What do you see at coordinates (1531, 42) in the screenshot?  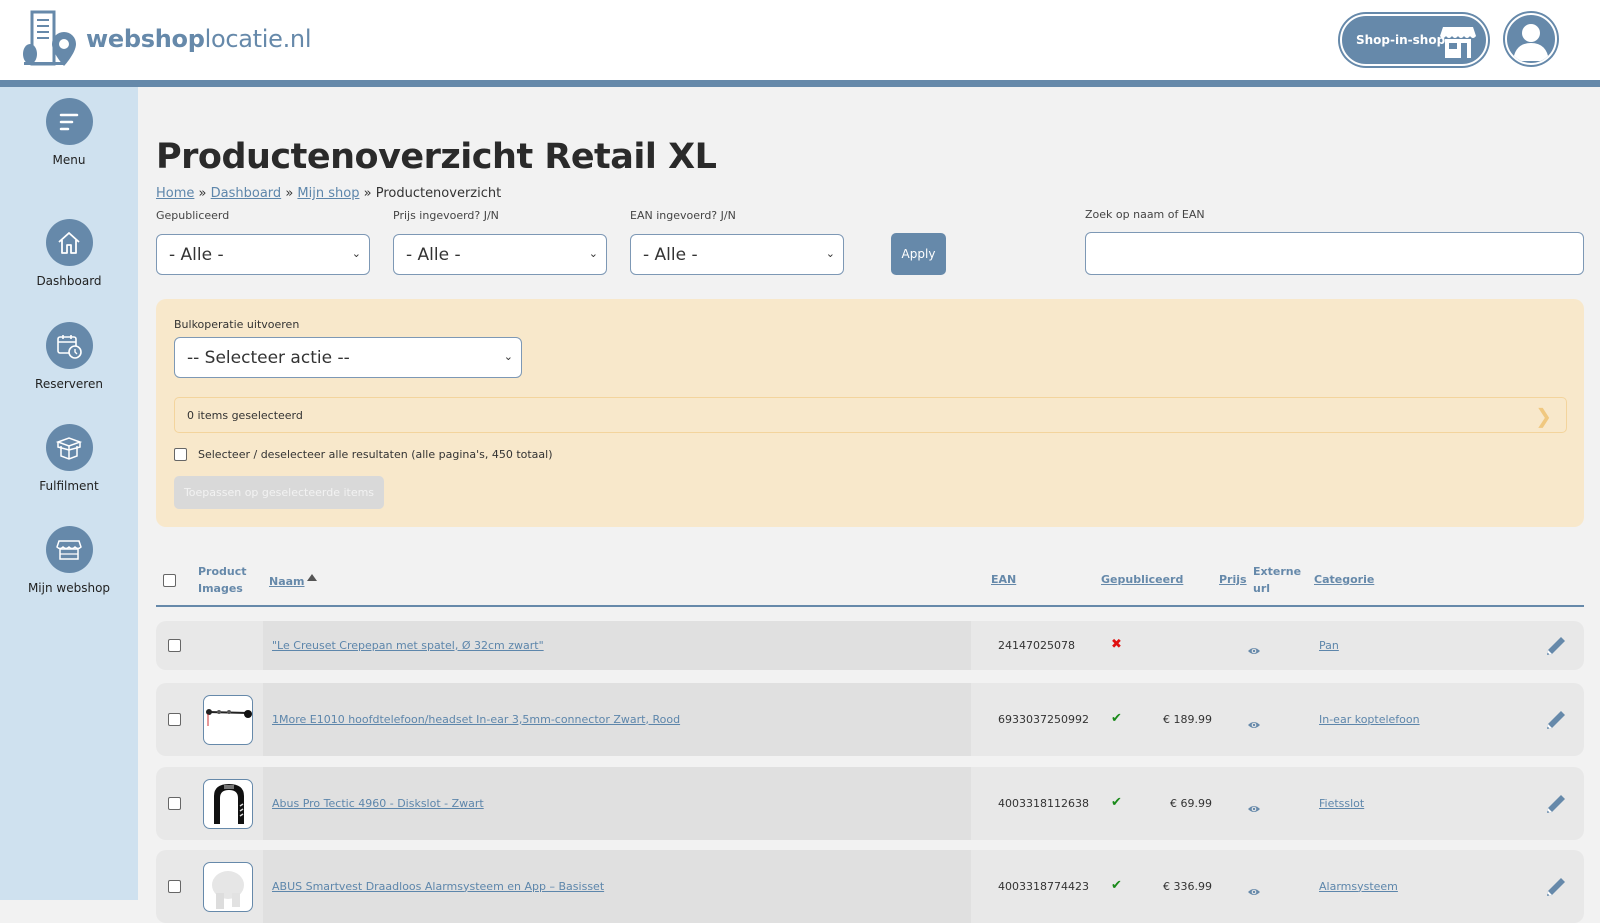 I see `user-avatar-icon` at bounding box center [1531, 42].